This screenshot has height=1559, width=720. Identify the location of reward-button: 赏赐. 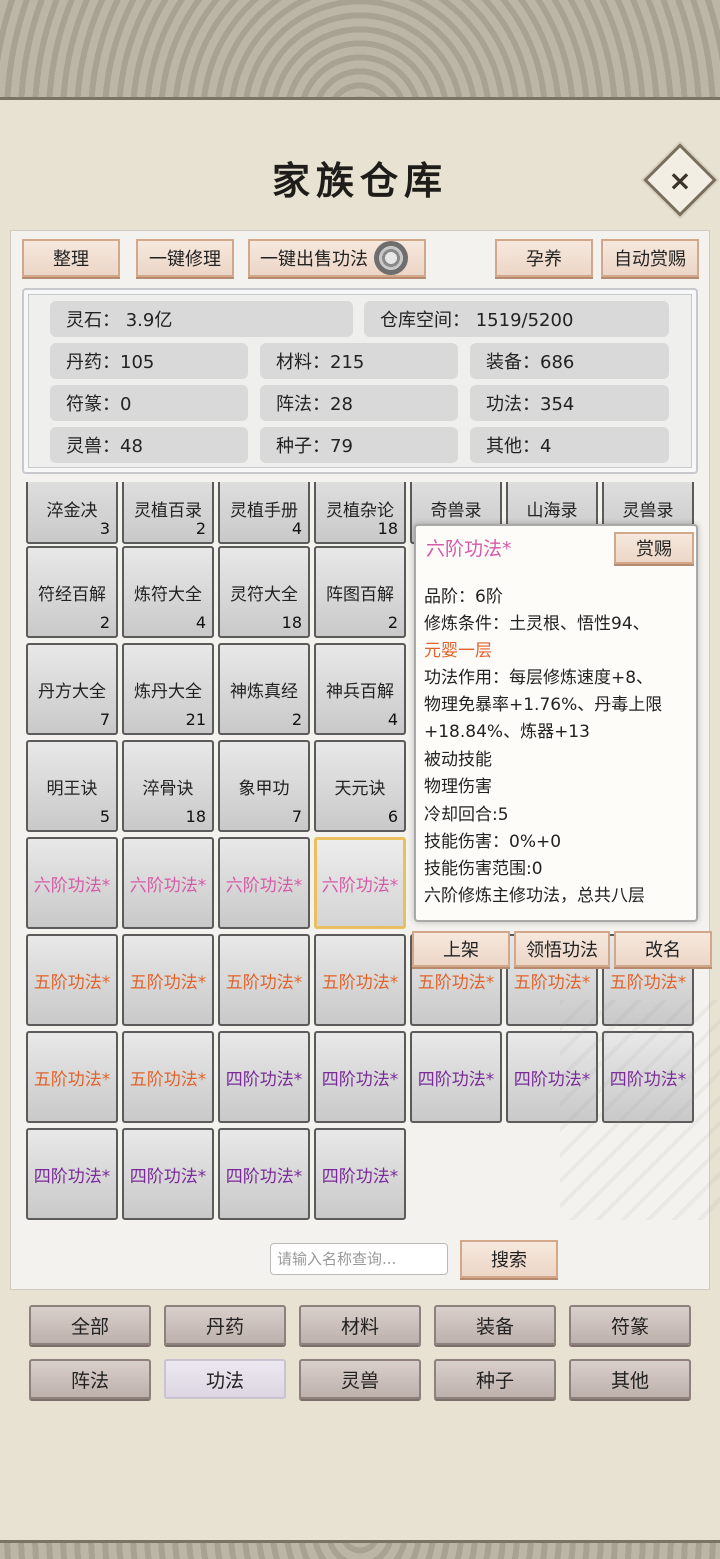
(654, 548).